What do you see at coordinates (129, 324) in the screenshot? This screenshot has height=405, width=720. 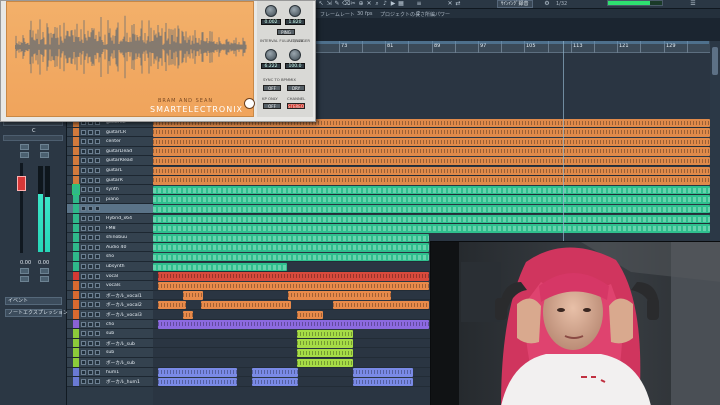 I see `track-name: cho` at bounding box center [129, 324].